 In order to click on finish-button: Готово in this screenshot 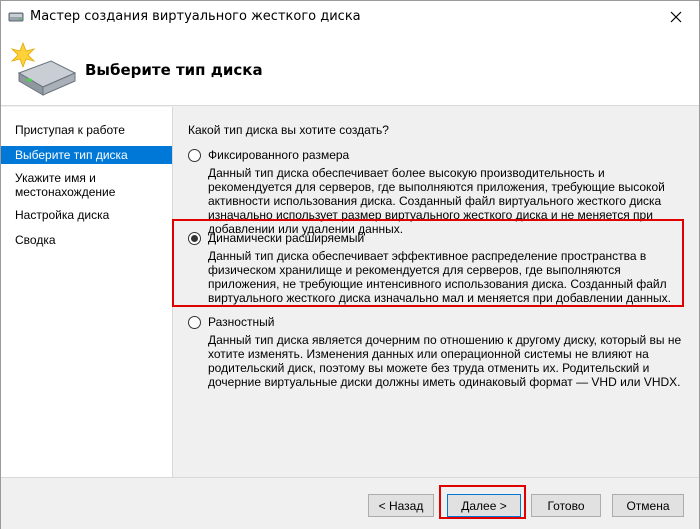, I will do `click(566, 505)`.